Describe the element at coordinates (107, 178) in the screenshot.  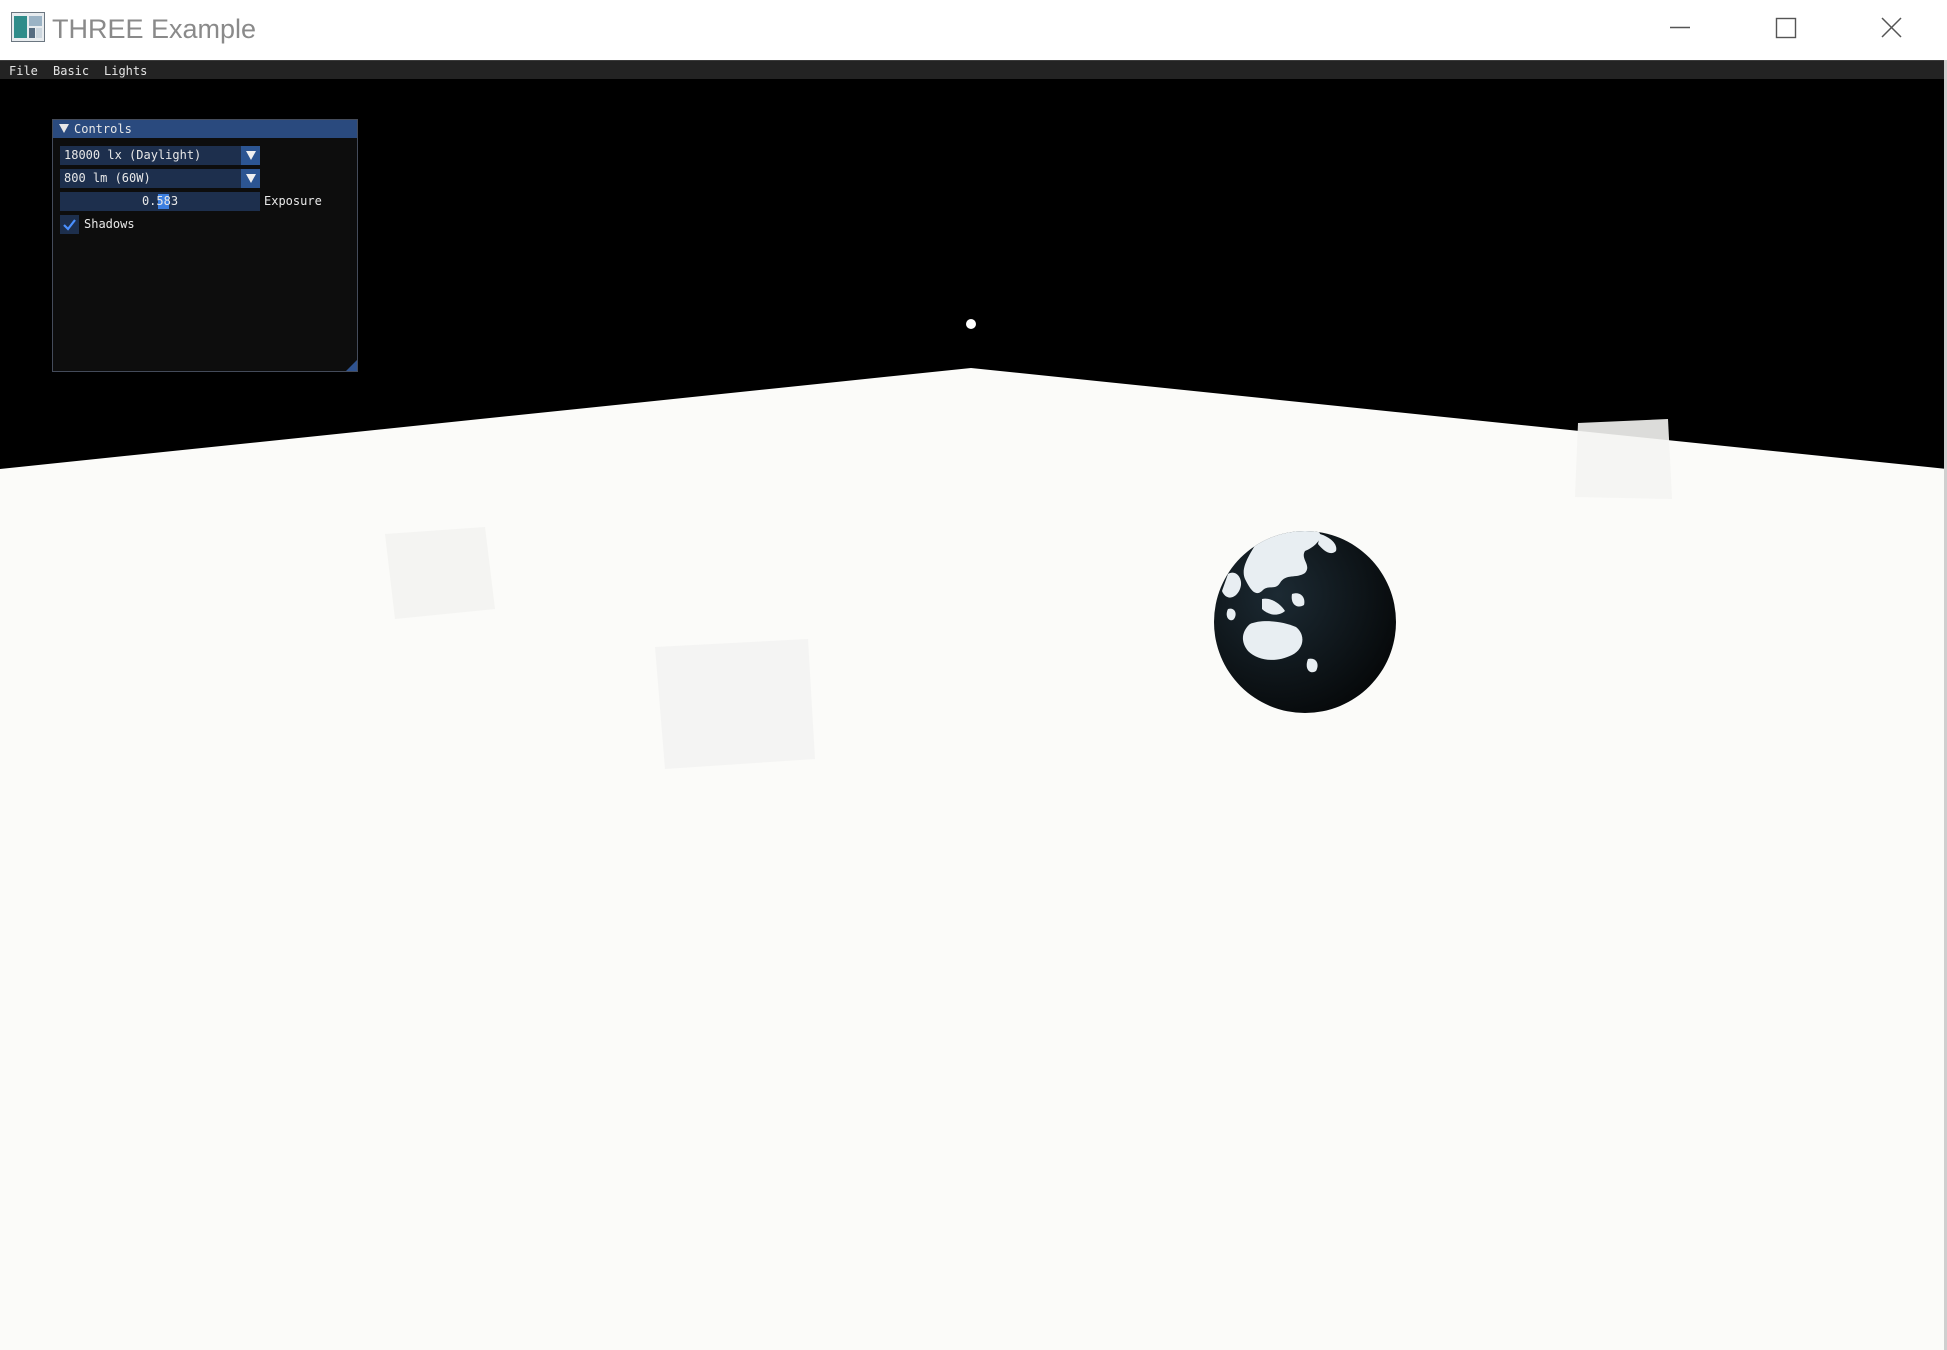
I see `bulb-power-value: 800 lm (60W)` at that location.